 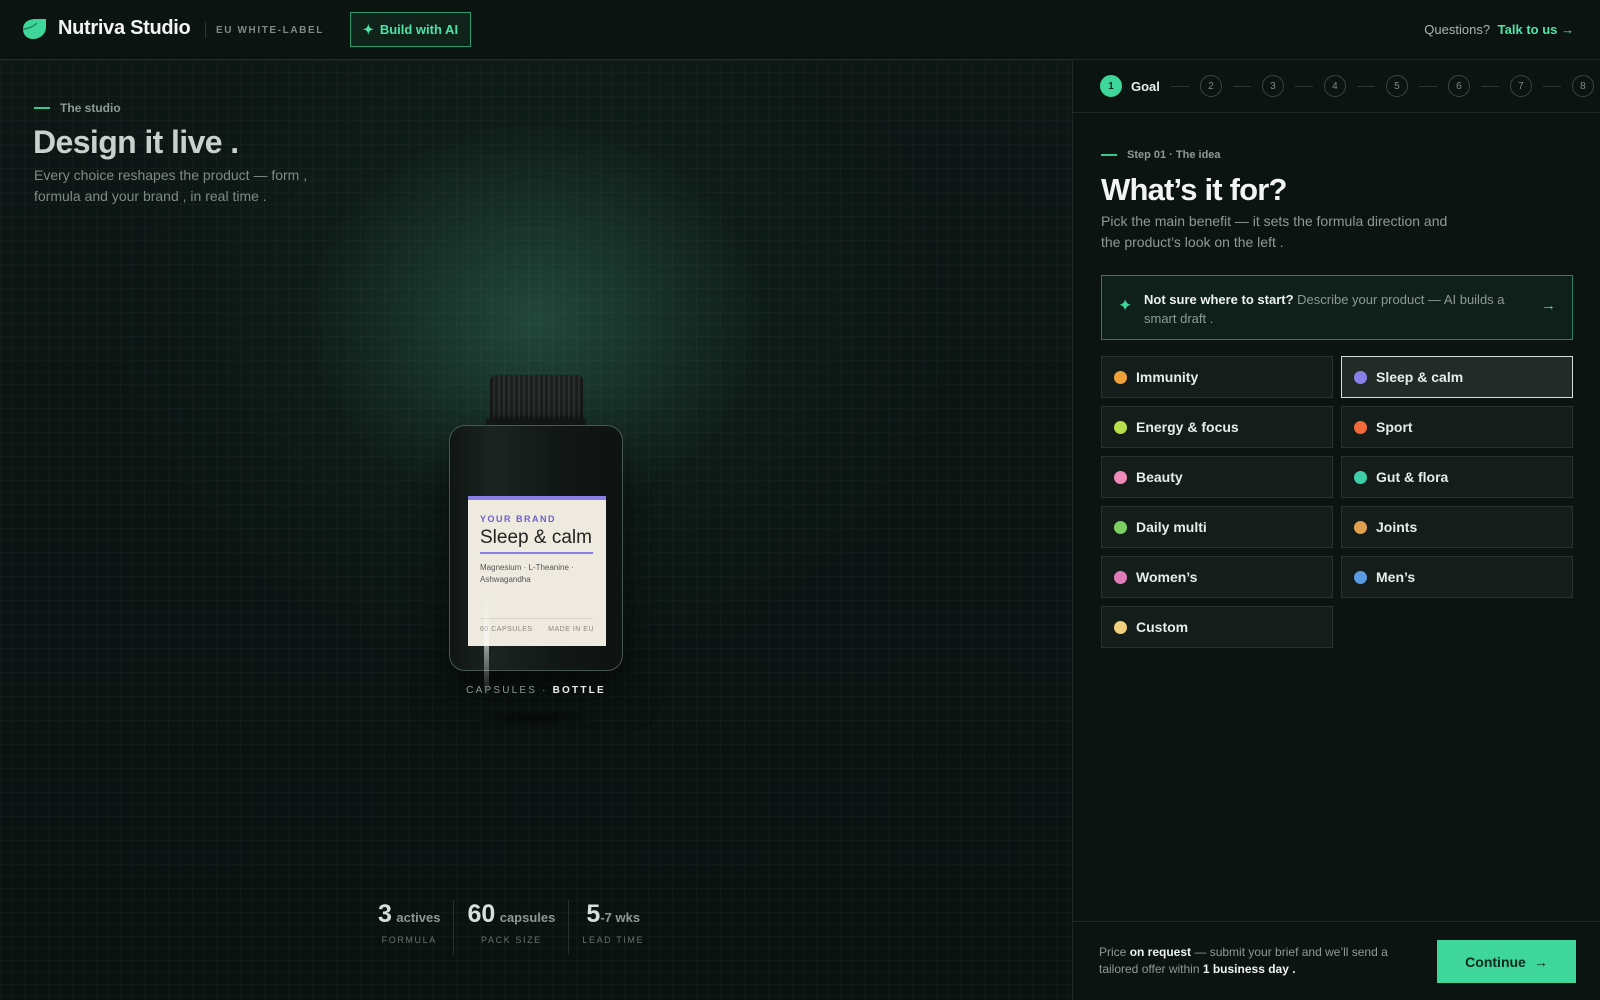 What do you see at coordinates (527, 573) in the screenshot?
I see `label-ingredients: Magnesium · L-Theanine · Ashwagandha` at bounding box center [527, 573].